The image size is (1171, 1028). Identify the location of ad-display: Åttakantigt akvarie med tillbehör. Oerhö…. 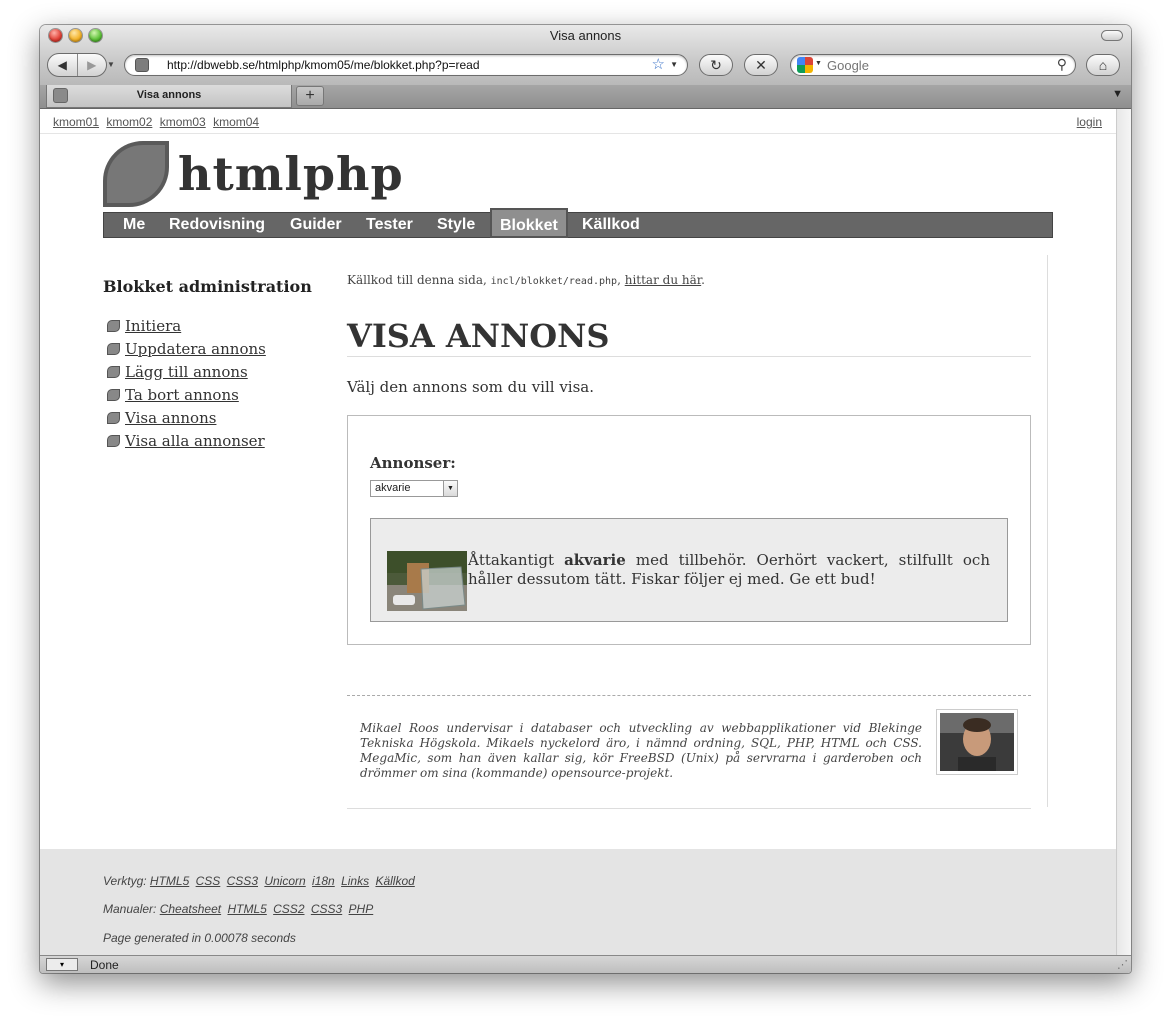
(689, 570).